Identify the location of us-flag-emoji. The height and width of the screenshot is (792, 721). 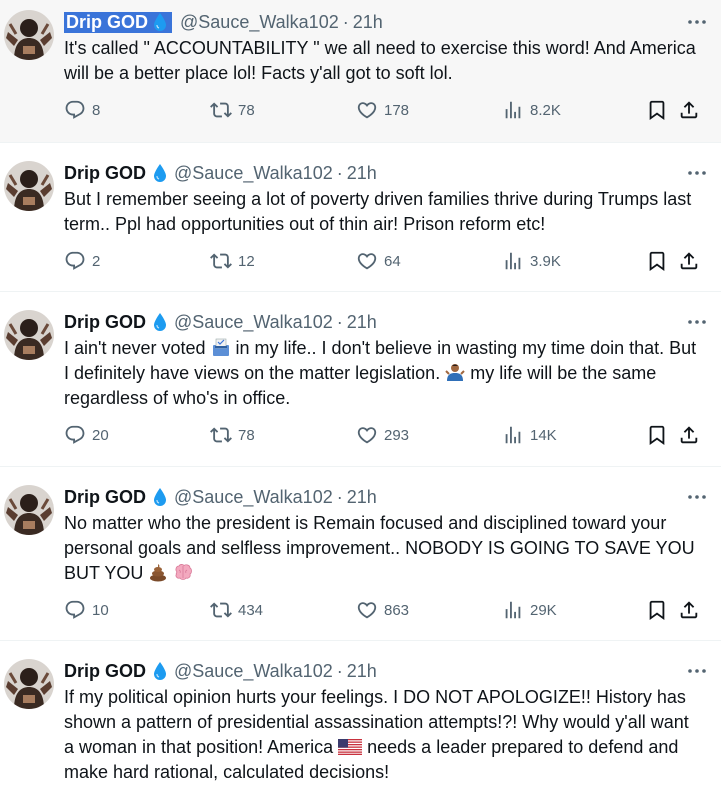
(350, 747).